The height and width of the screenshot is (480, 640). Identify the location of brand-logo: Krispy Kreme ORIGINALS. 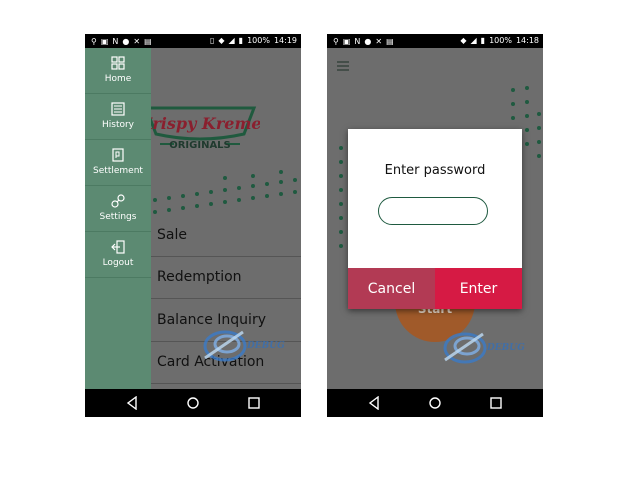
(200, 128).